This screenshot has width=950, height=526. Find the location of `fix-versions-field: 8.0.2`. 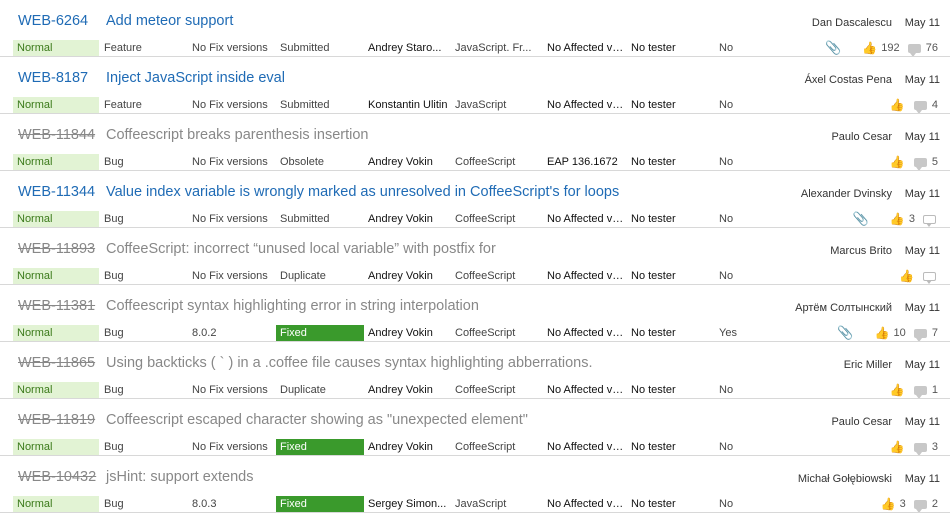

fix-versions-field: 8.0.2 is located at coordinates (233, 333).